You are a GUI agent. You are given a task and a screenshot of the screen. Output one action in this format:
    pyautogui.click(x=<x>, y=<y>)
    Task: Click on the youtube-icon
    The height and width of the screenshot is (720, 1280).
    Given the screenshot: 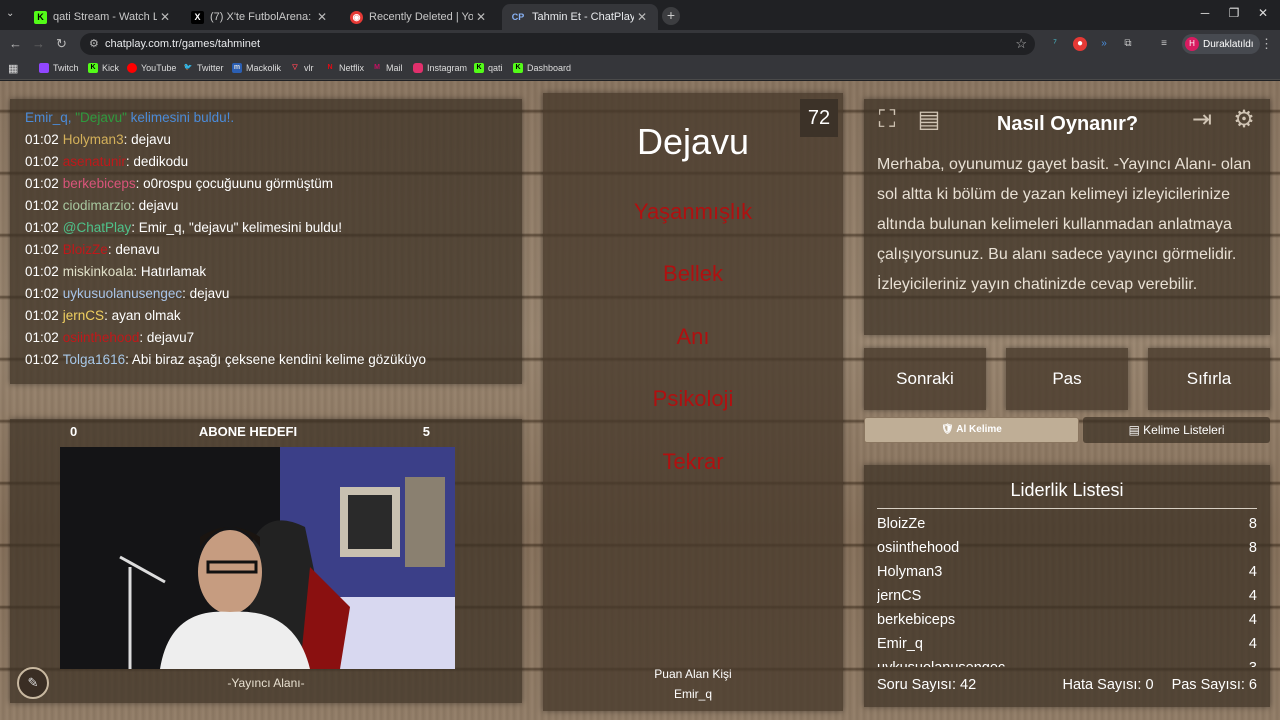 What is the action you would take?
    pyautogui.click(x=132, y=68)
    